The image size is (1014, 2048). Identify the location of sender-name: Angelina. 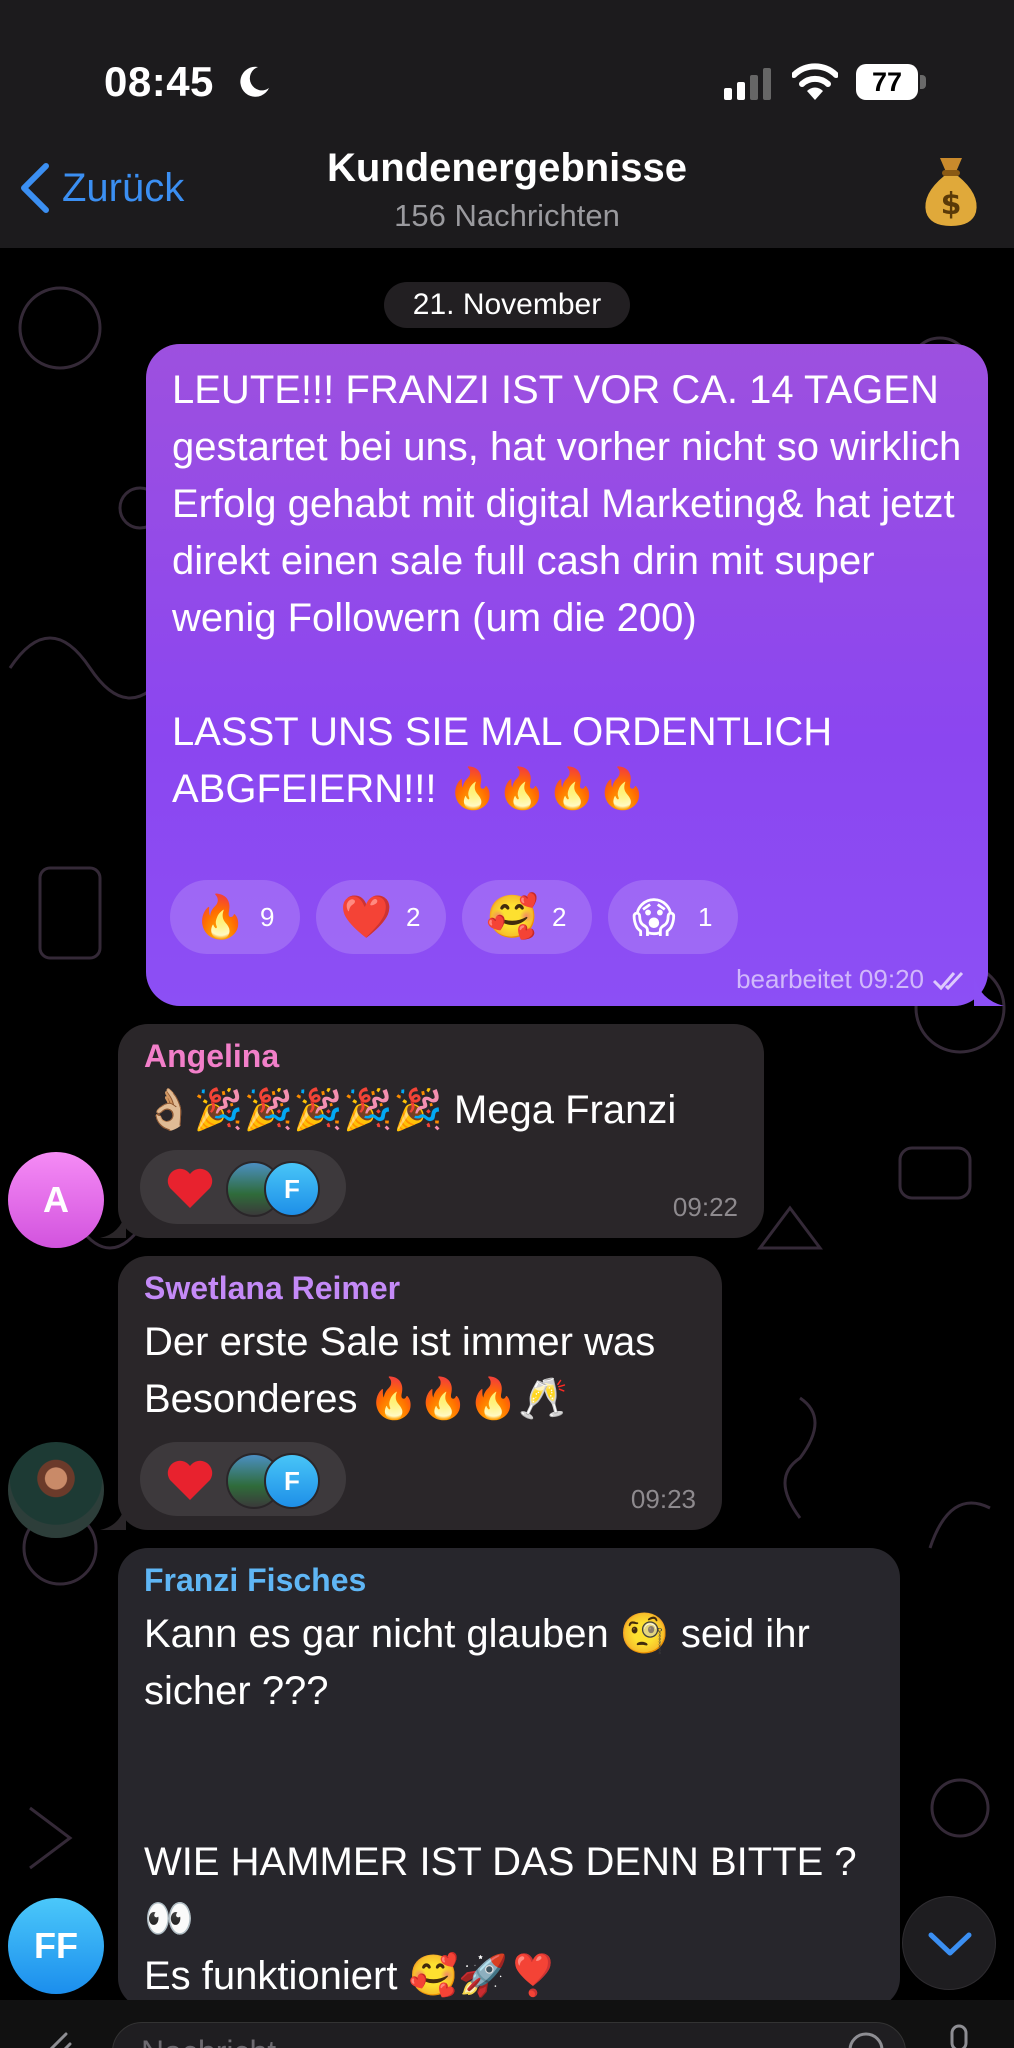
(211, 1056).